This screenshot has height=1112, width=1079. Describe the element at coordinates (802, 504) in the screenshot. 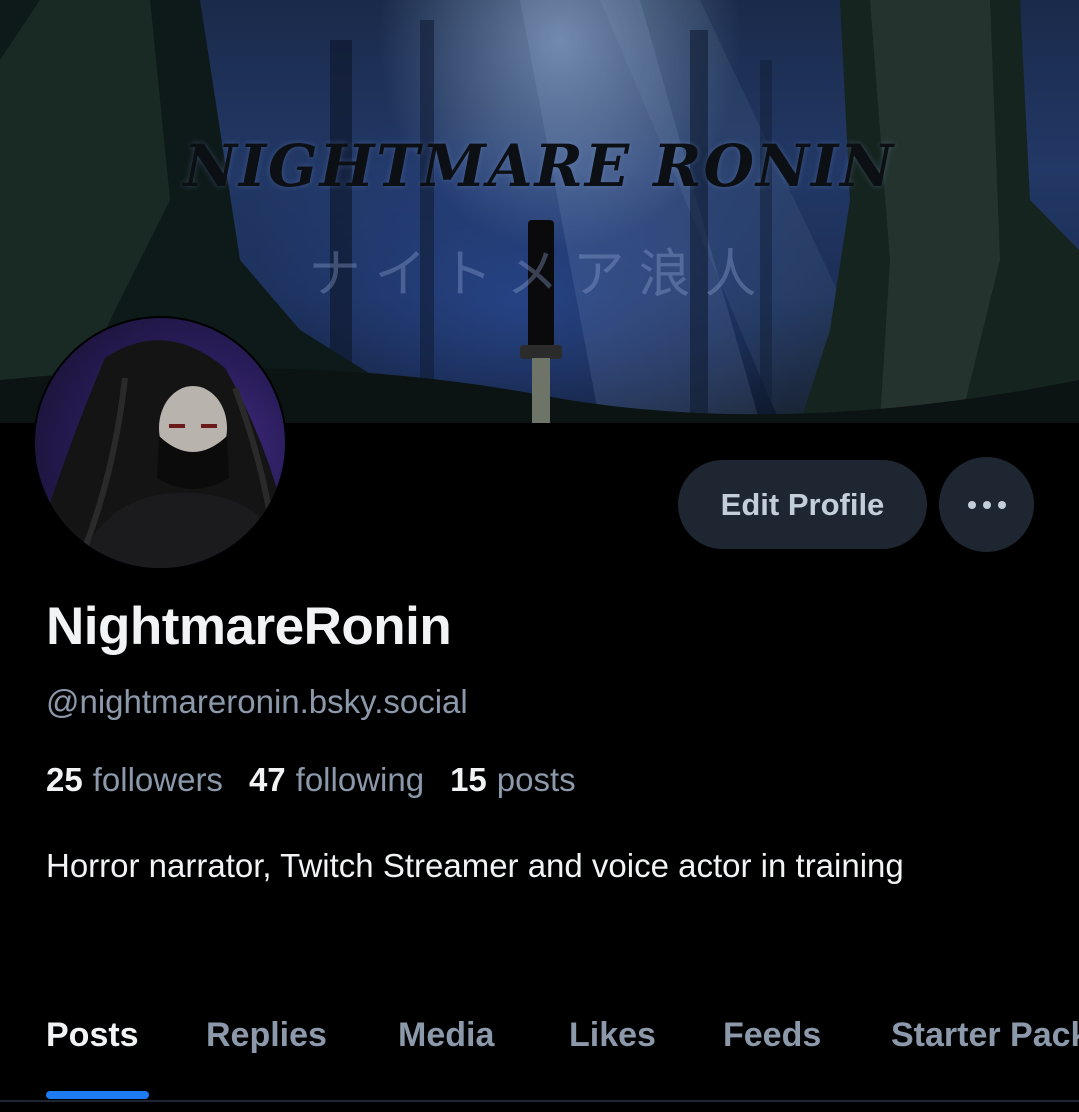

I see `edit-profile-button: Edit Profile` at that location.